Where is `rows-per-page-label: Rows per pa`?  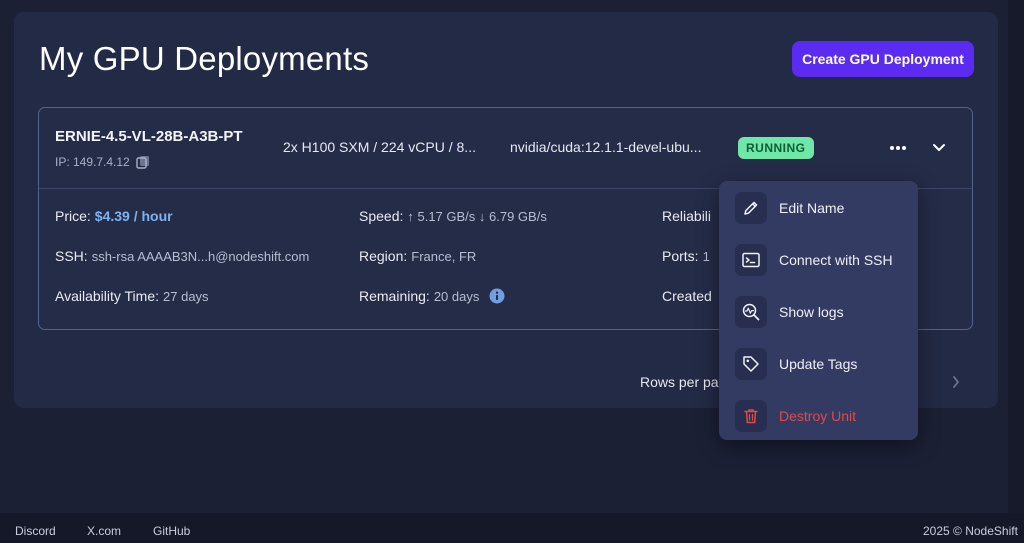 rows-per-page-label: Rows per pa is located at coordinates (679, 382).